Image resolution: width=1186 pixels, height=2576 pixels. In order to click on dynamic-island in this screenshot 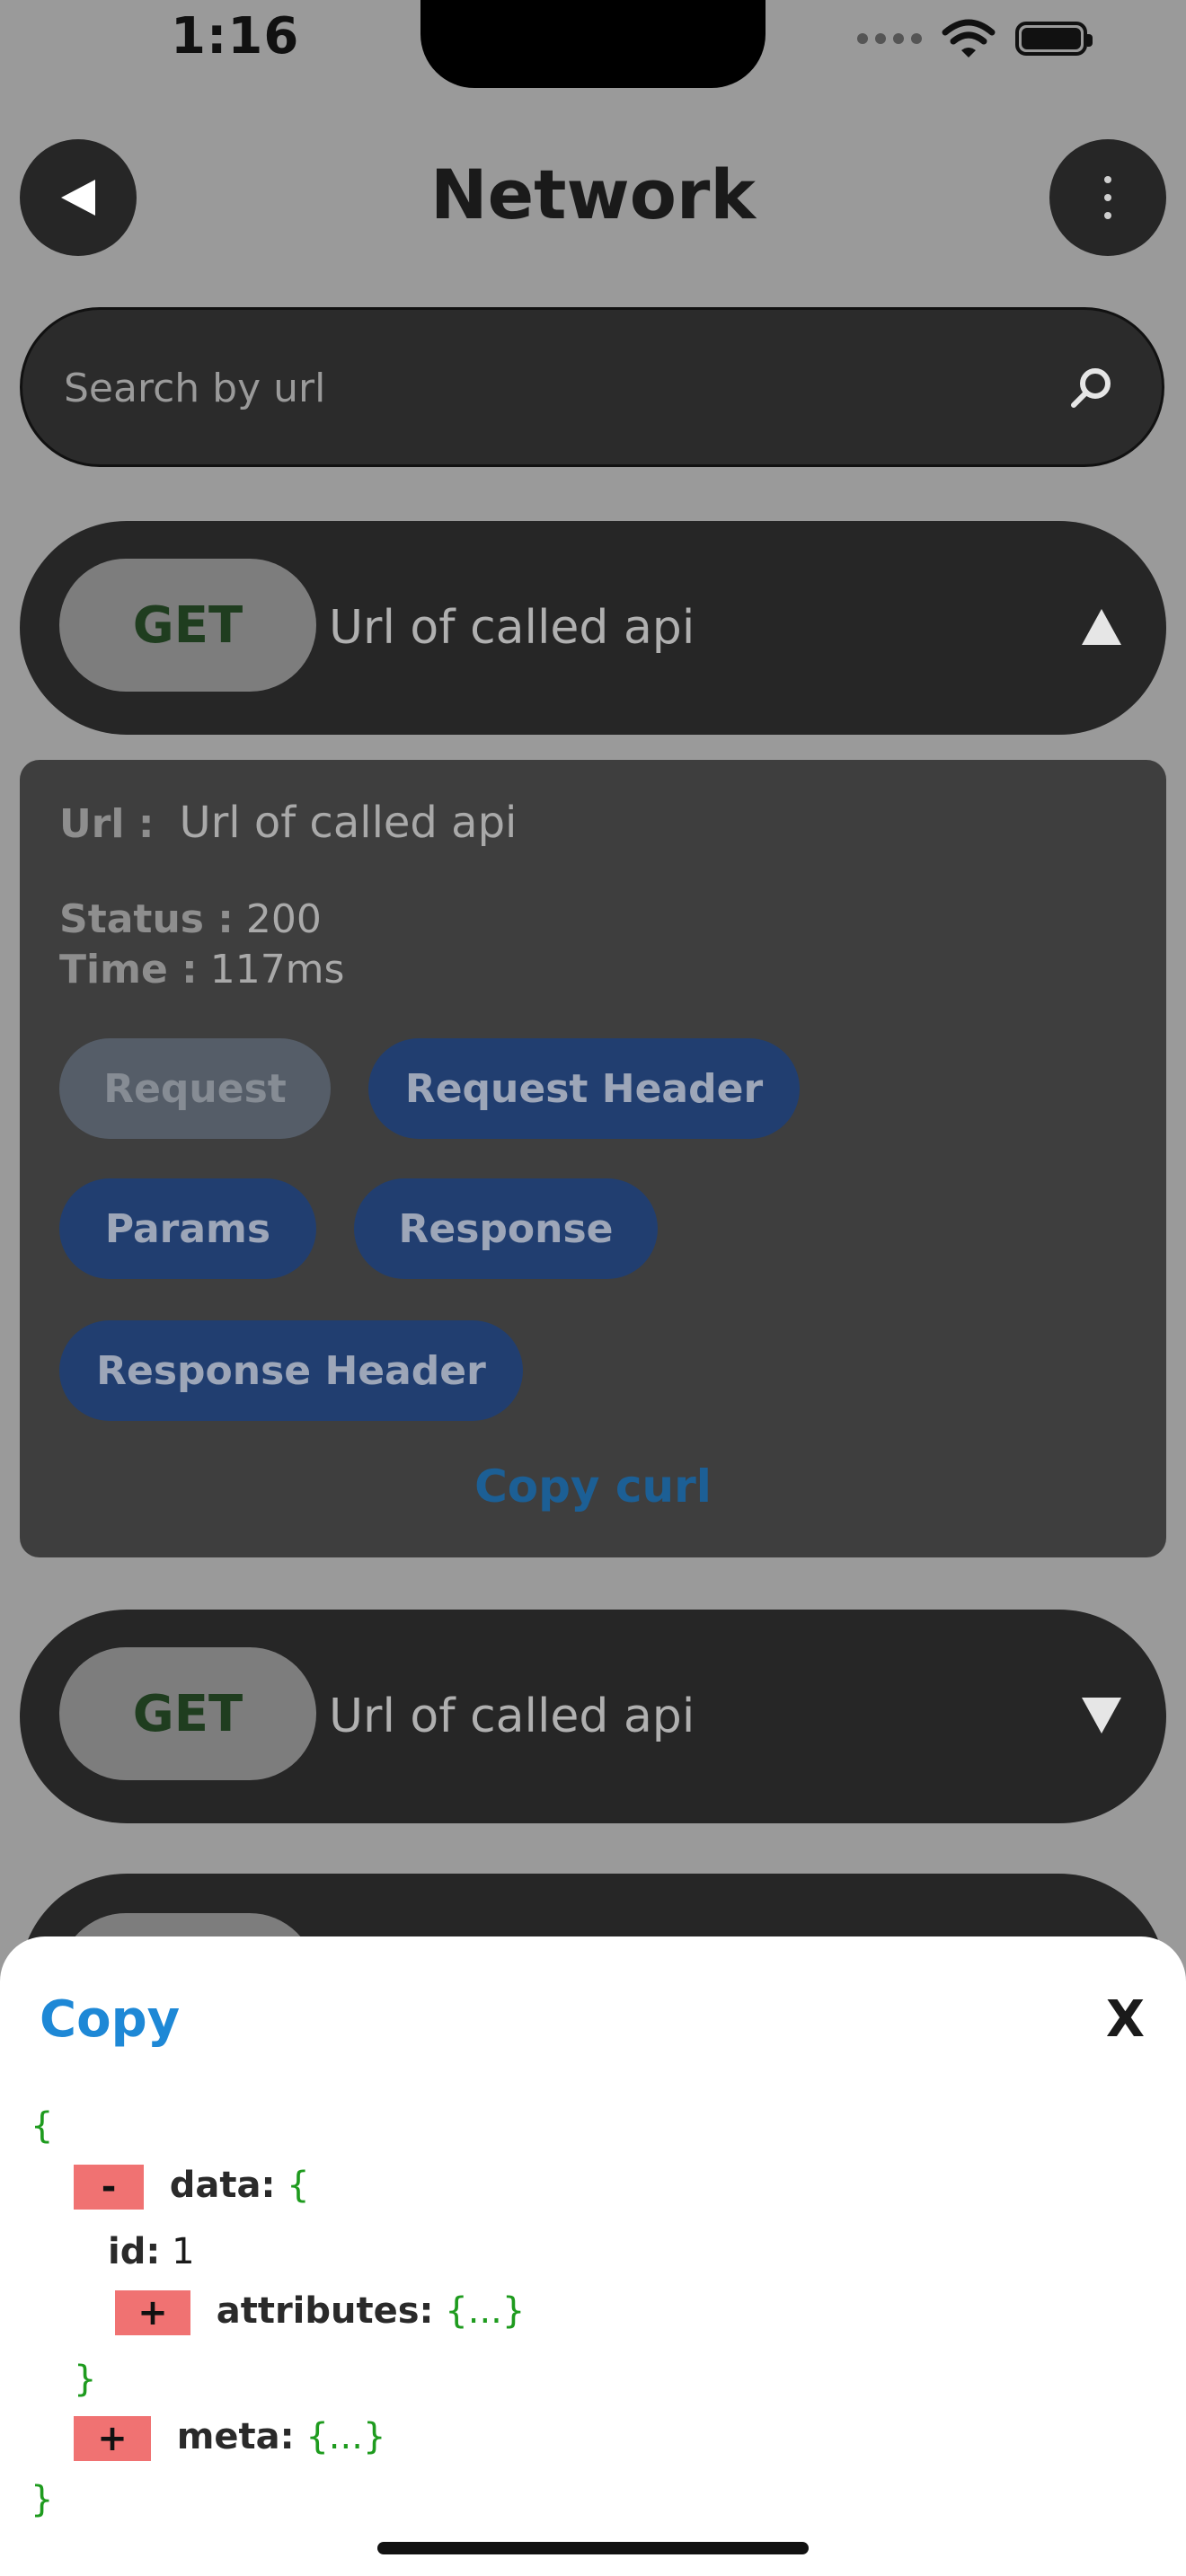, I will do `click(593, 44)`.